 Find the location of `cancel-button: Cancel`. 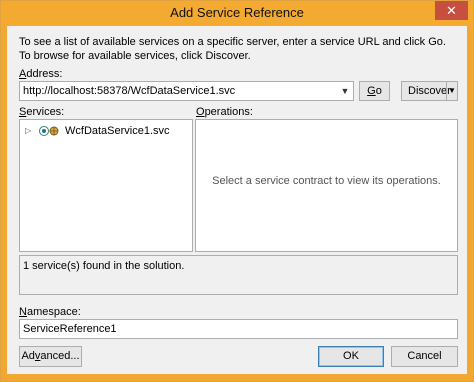

cancel-button: Cancel is located at coordinates (424, 356).